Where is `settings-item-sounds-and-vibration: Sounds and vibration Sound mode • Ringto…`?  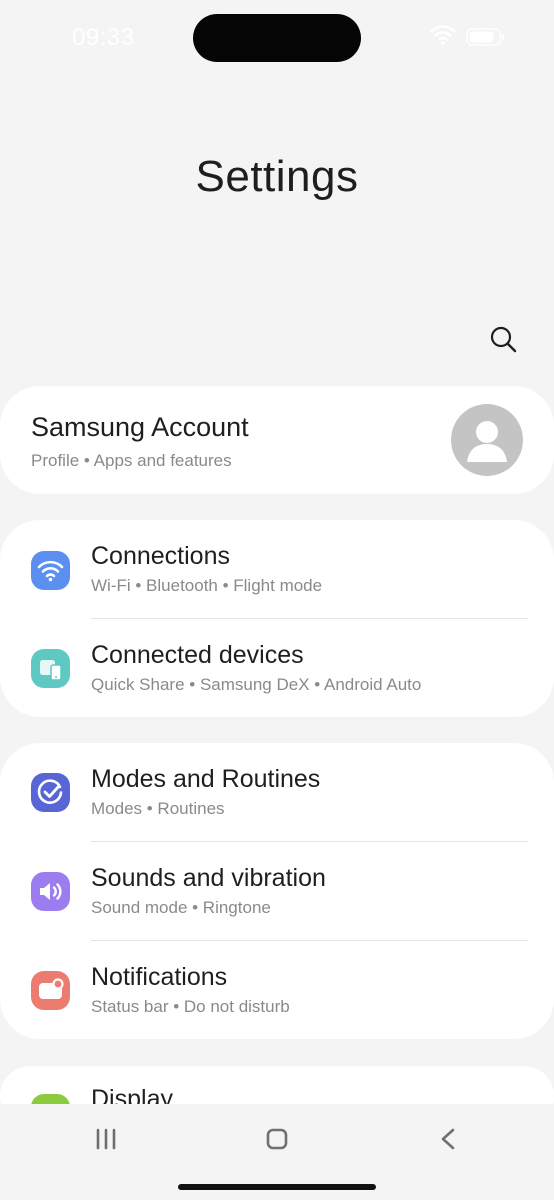 settings-item-sounds-and-vibration: Sounds and vibration Sound mode • Ringto… is located at coordinates (277, 891).